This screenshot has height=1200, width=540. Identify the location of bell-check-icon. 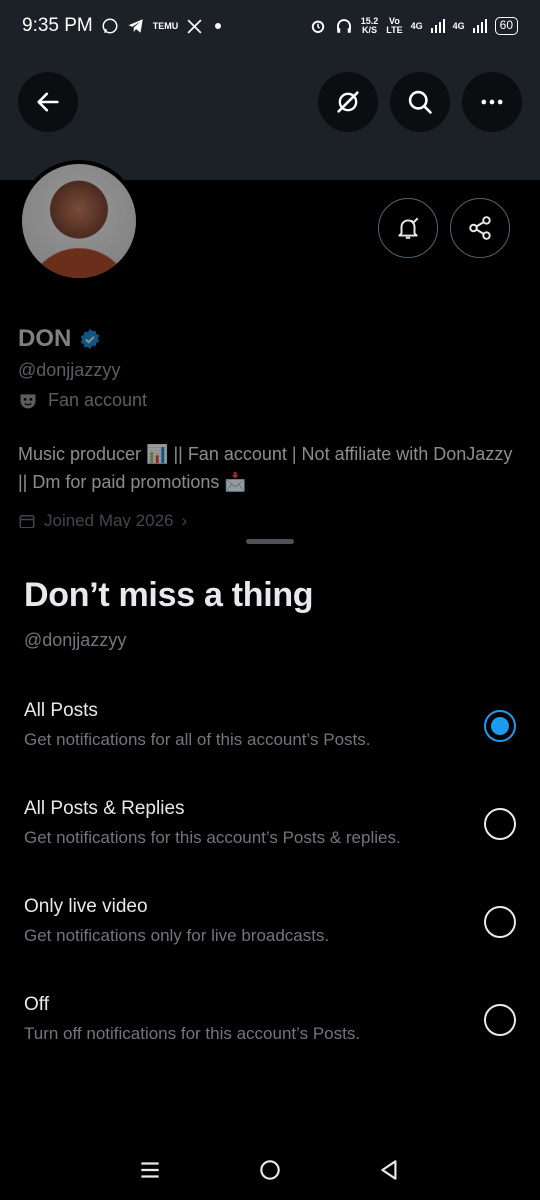
(408, 228).